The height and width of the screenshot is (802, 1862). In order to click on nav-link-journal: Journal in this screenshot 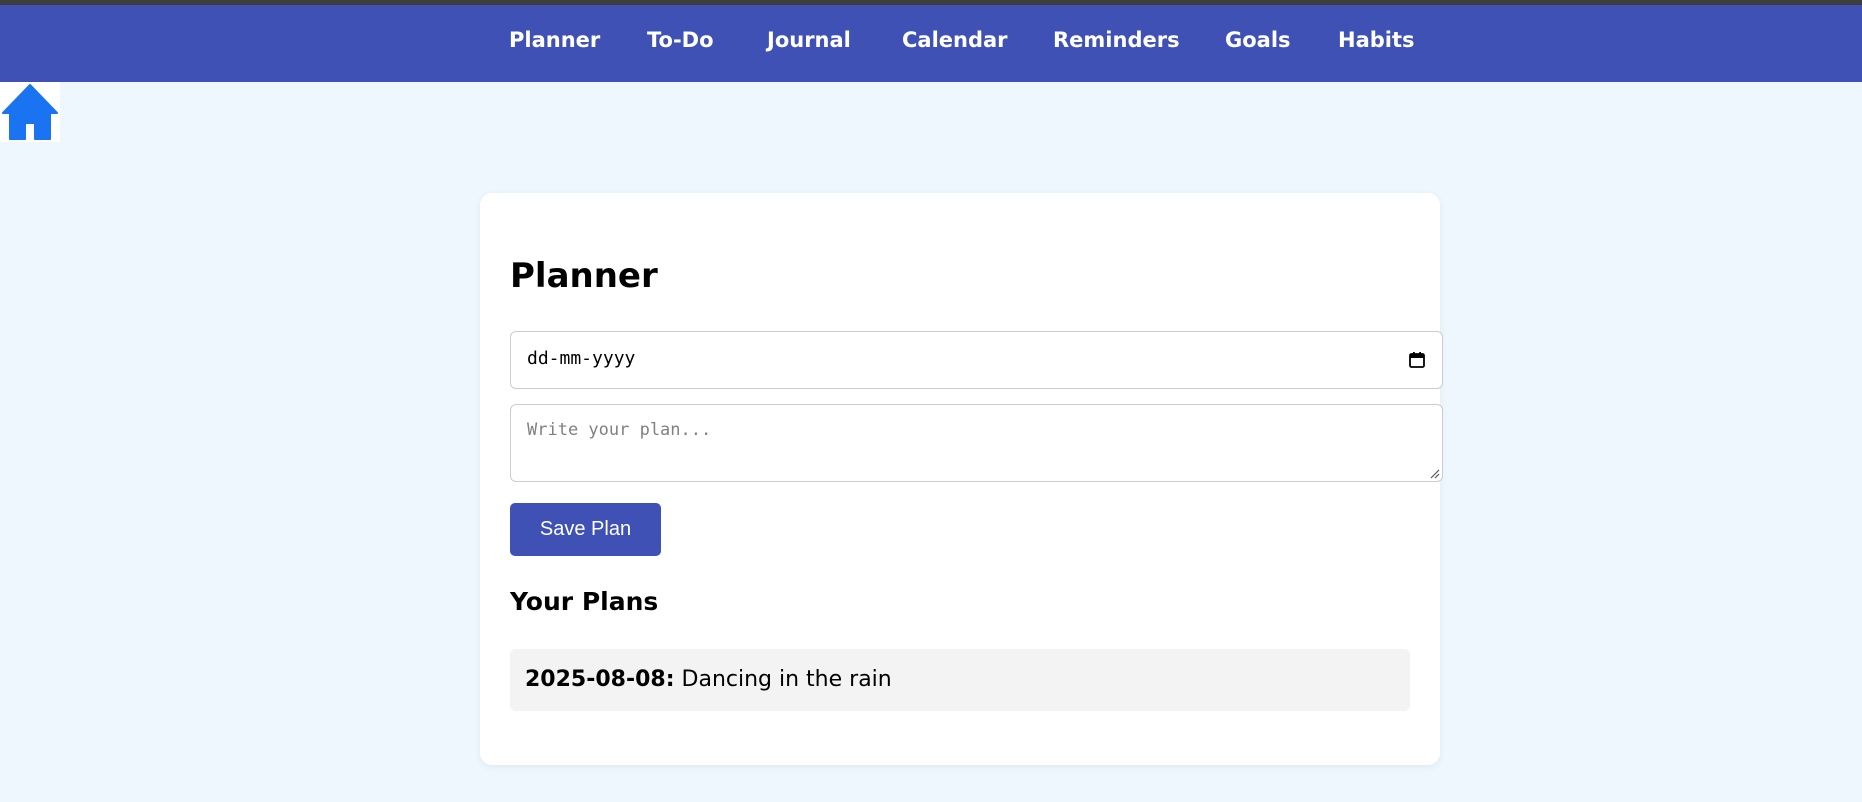, I will do `click(809, 40)`.